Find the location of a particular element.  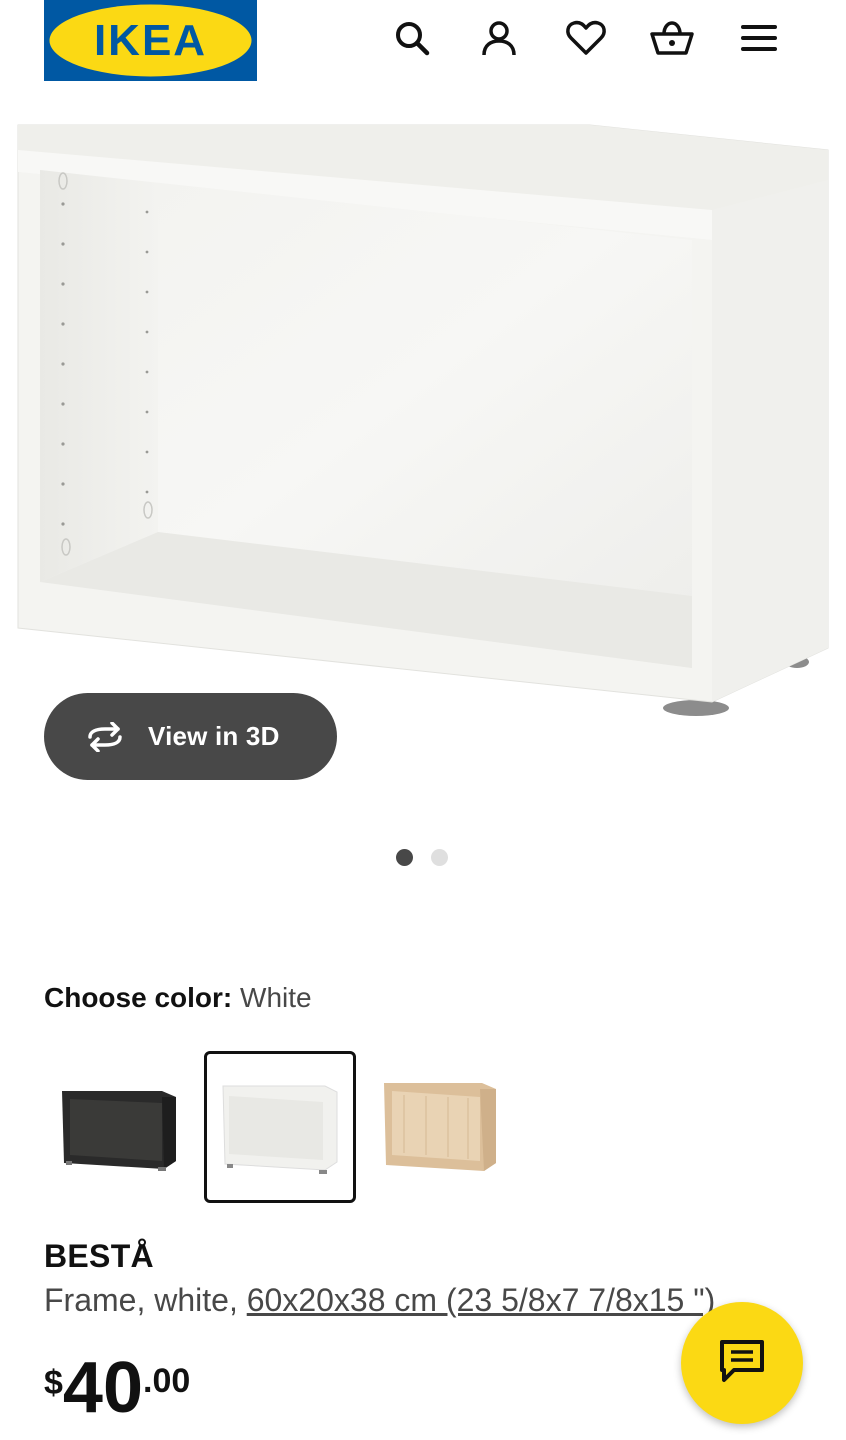

chat-button is located at coordinates (742, 1363).